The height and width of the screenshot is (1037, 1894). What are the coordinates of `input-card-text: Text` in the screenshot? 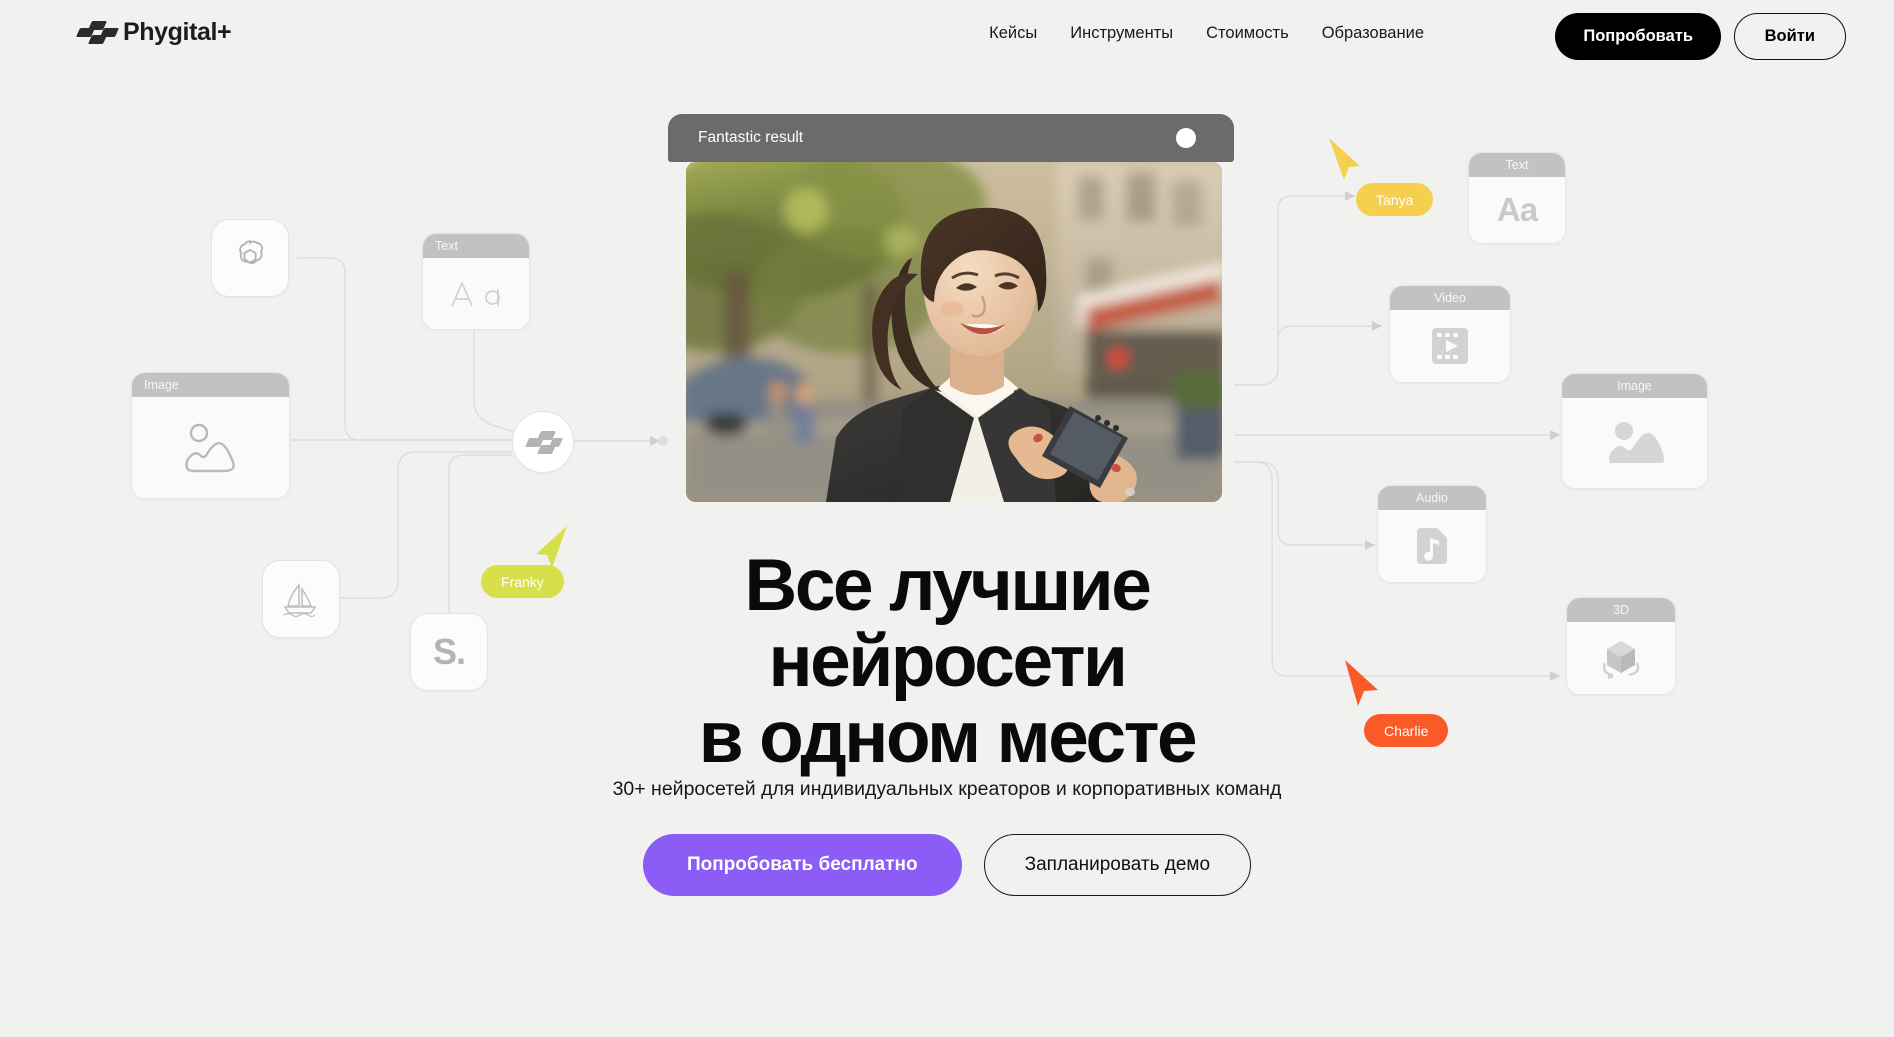 It's located at (476, 281).